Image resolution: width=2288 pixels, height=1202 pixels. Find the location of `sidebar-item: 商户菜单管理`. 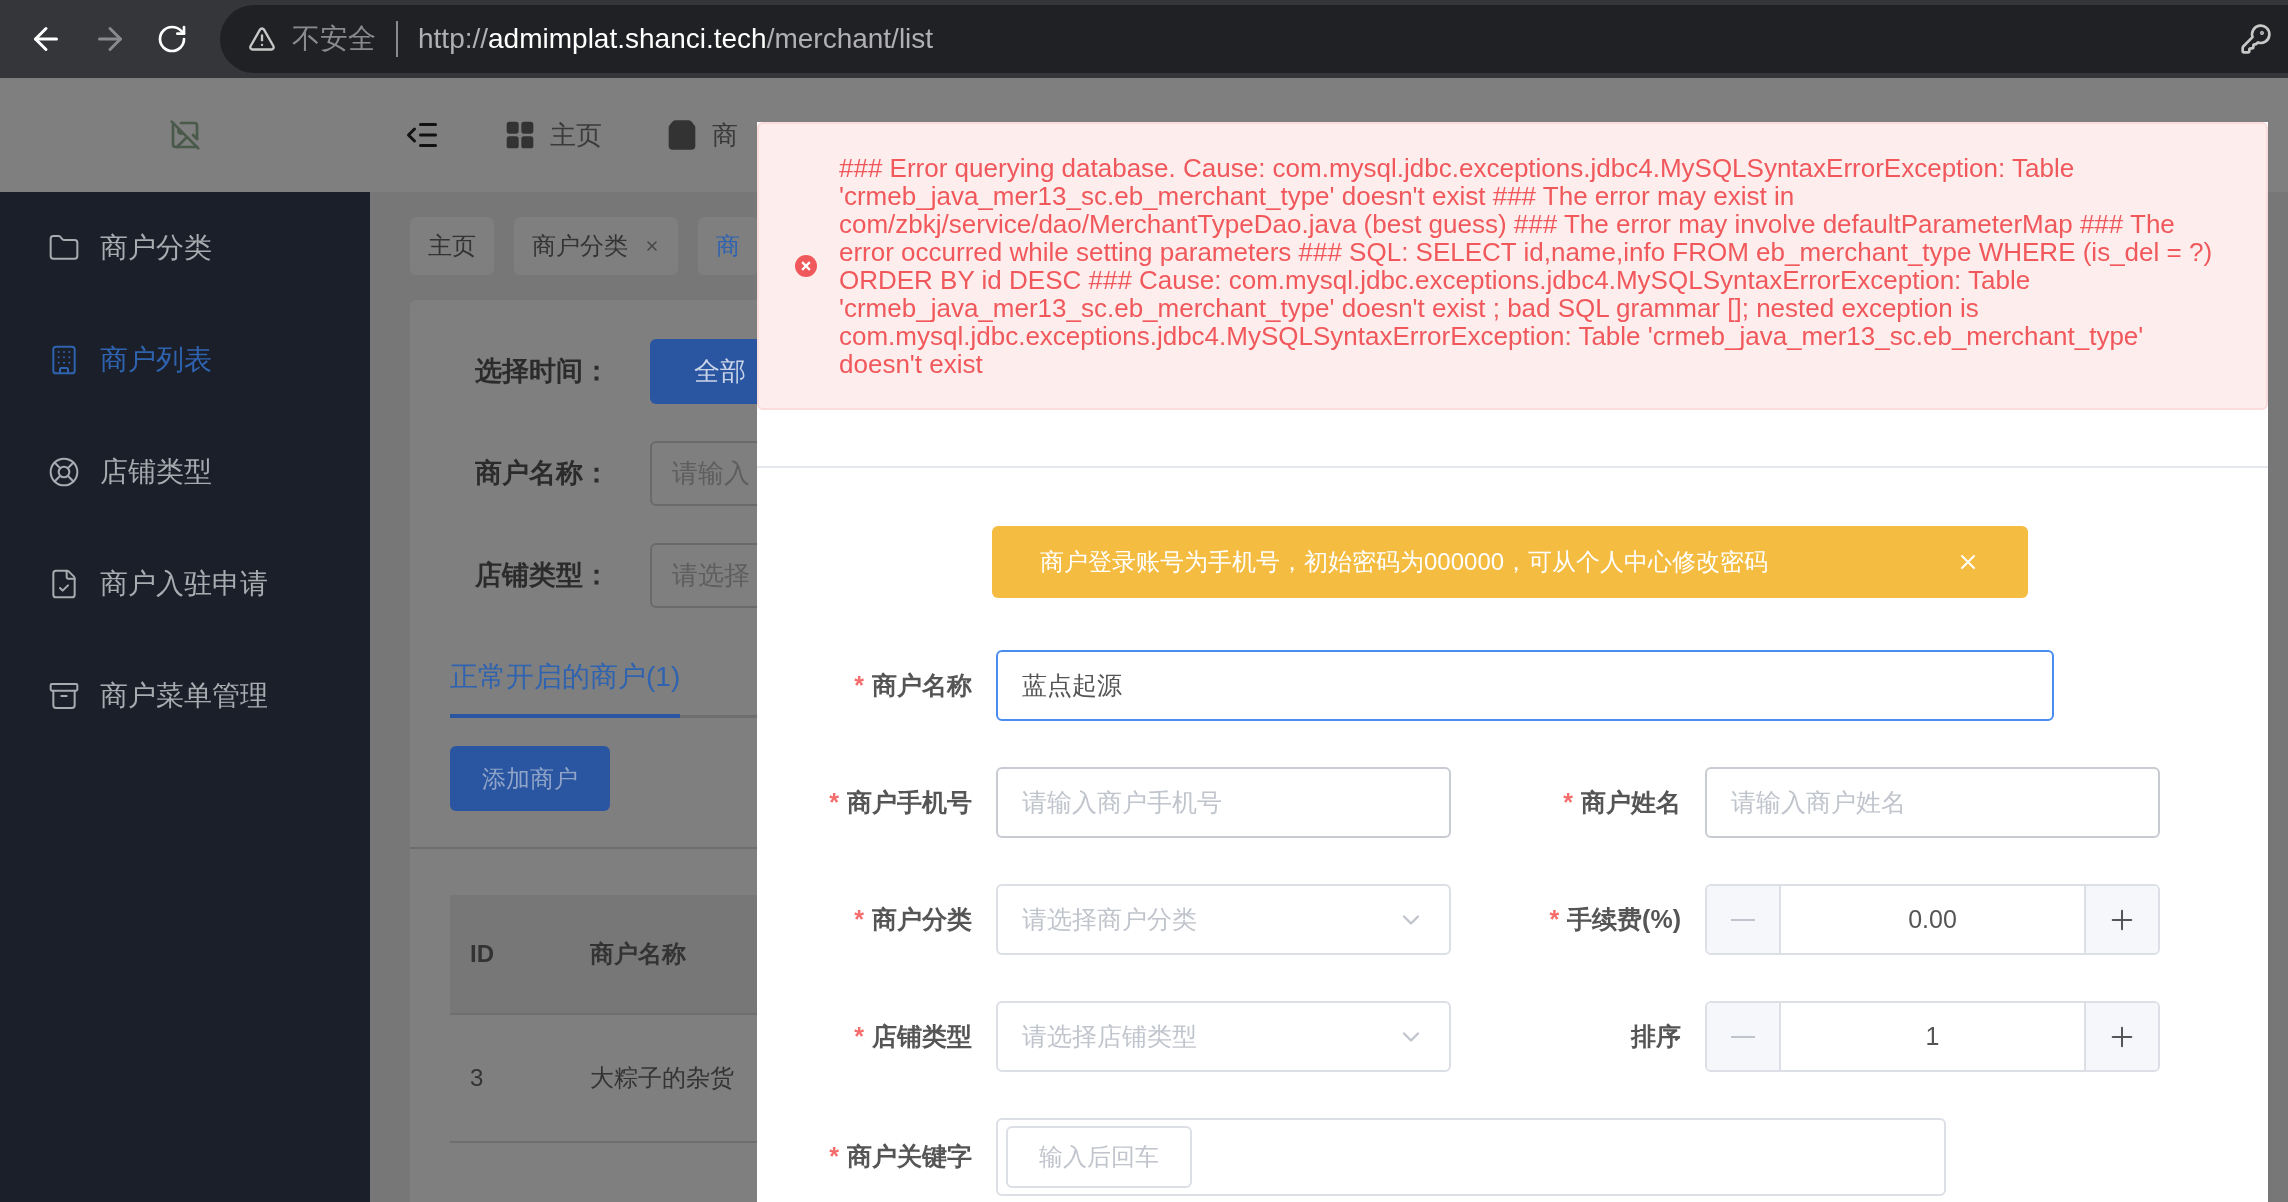

sidebar-item: 商户菜单管理 is located at coordinates (185, 696).